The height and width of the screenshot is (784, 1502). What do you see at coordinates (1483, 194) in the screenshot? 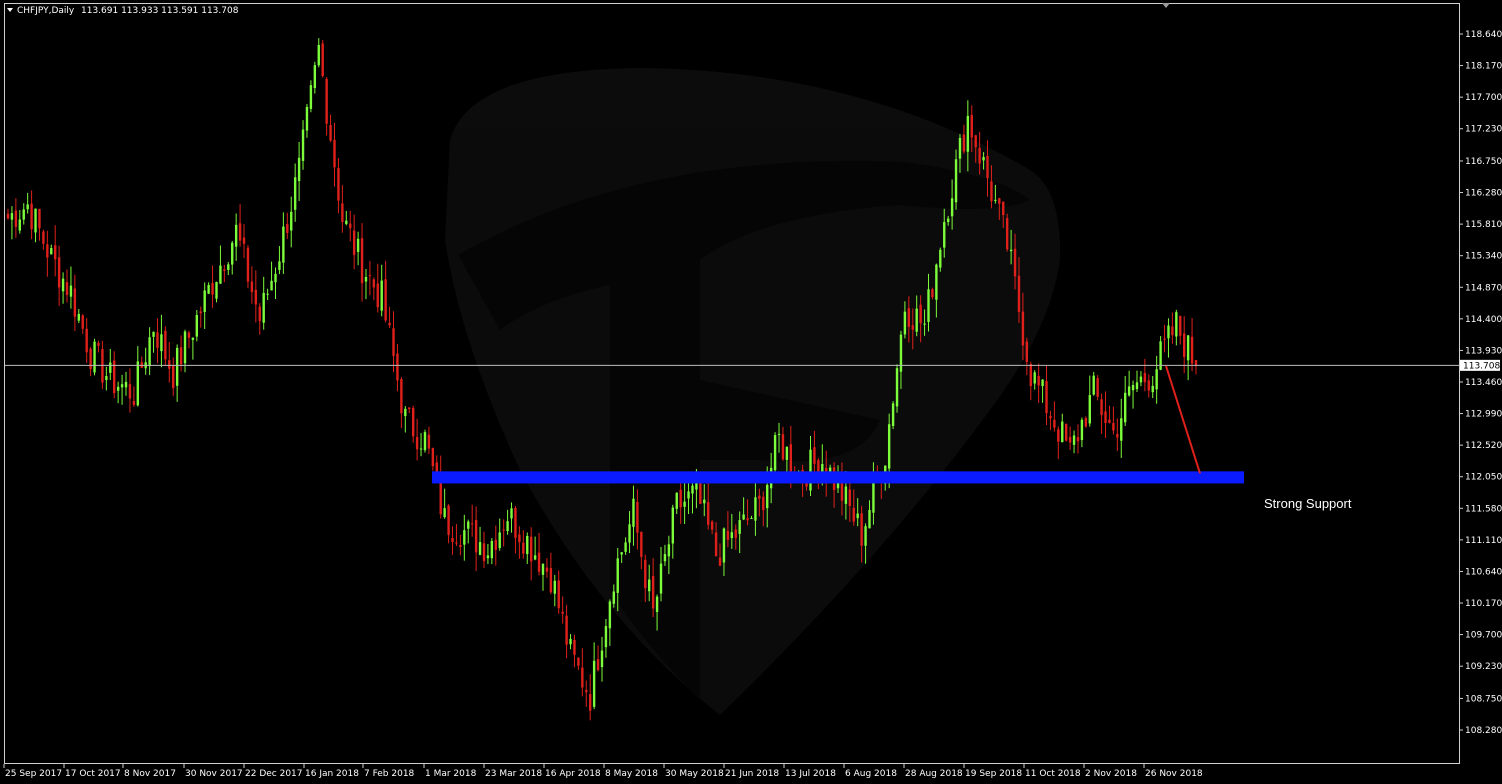
I see `y-tick-label: 116.280` at bounding box center [1483, 194].